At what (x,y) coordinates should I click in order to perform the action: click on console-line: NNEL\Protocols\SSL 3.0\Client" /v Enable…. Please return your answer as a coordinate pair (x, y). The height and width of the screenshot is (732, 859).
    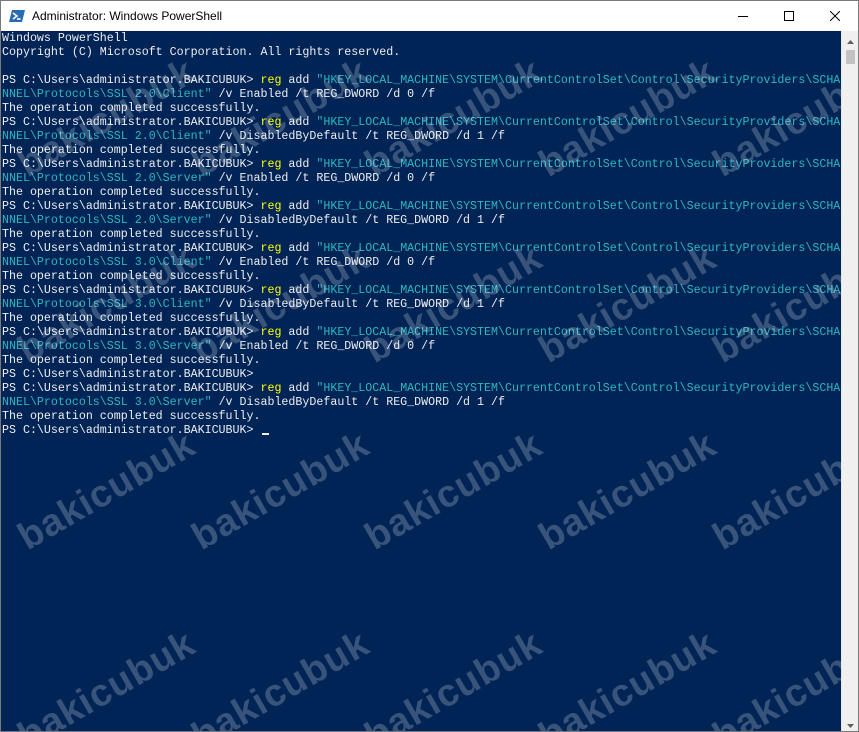
    Looking at the image, I should click on (421, 263).